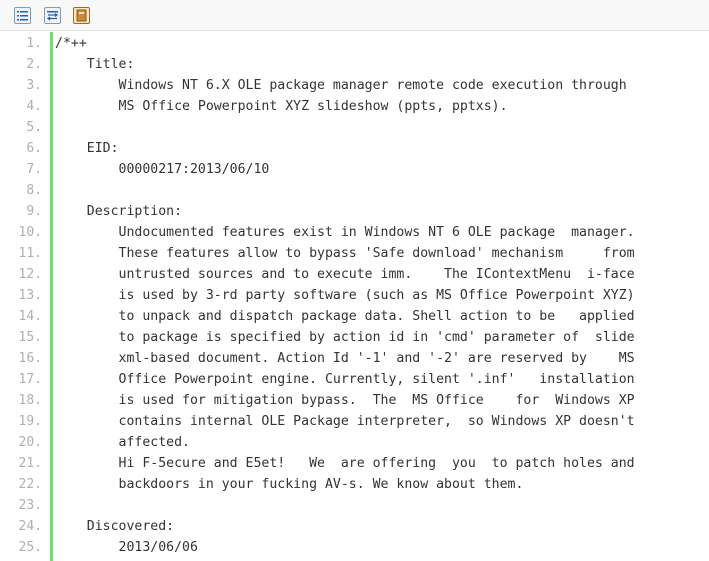  I want to click on line-number: 13., so click(30, 295).